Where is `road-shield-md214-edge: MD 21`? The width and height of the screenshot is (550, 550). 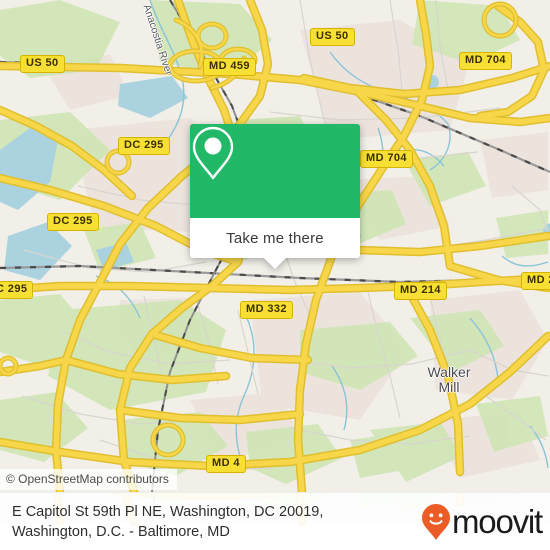
road-shield-md214-edge: MD 21 is located at coordinates (535, 281).